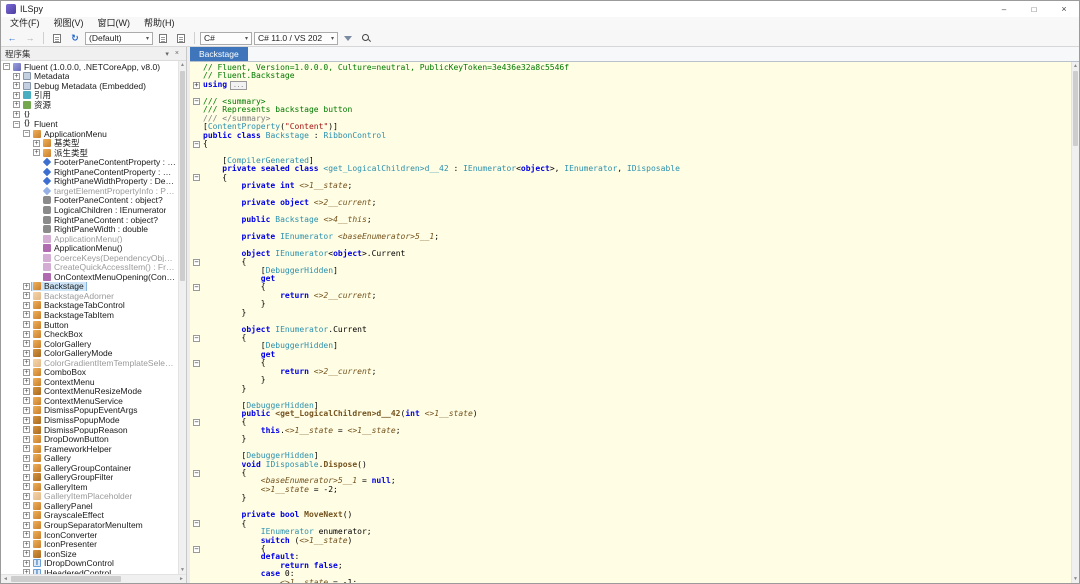  Describe the element at coordinates (89, 372) in the screenshot. I see `tree-item: + ComboBox` at that location.